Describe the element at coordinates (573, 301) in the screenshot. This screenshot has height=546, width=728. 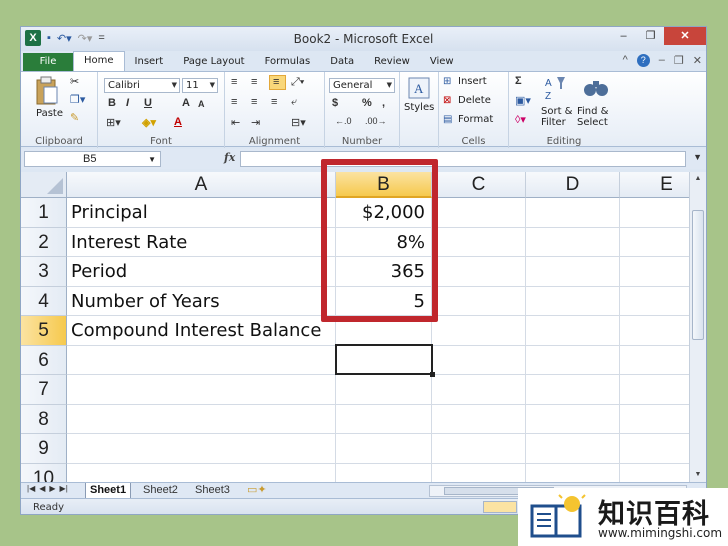
I see `cell-d4` at that location.